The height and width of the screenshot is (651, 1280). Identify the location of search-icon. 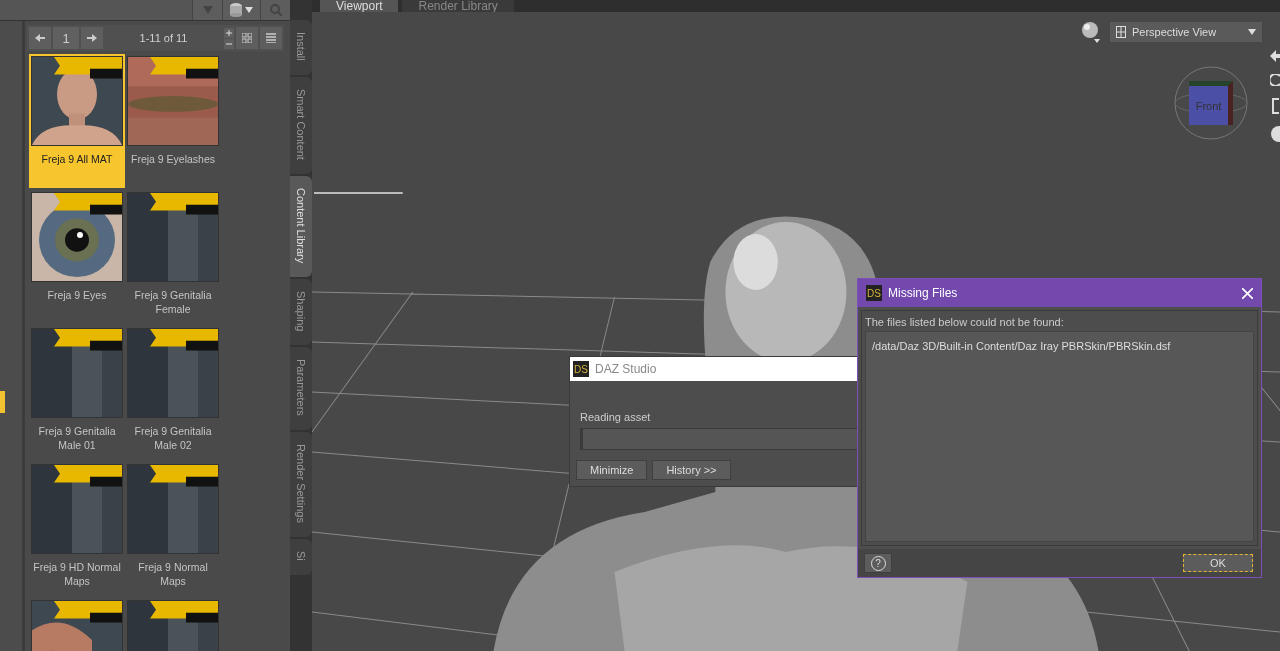
(275, 10).